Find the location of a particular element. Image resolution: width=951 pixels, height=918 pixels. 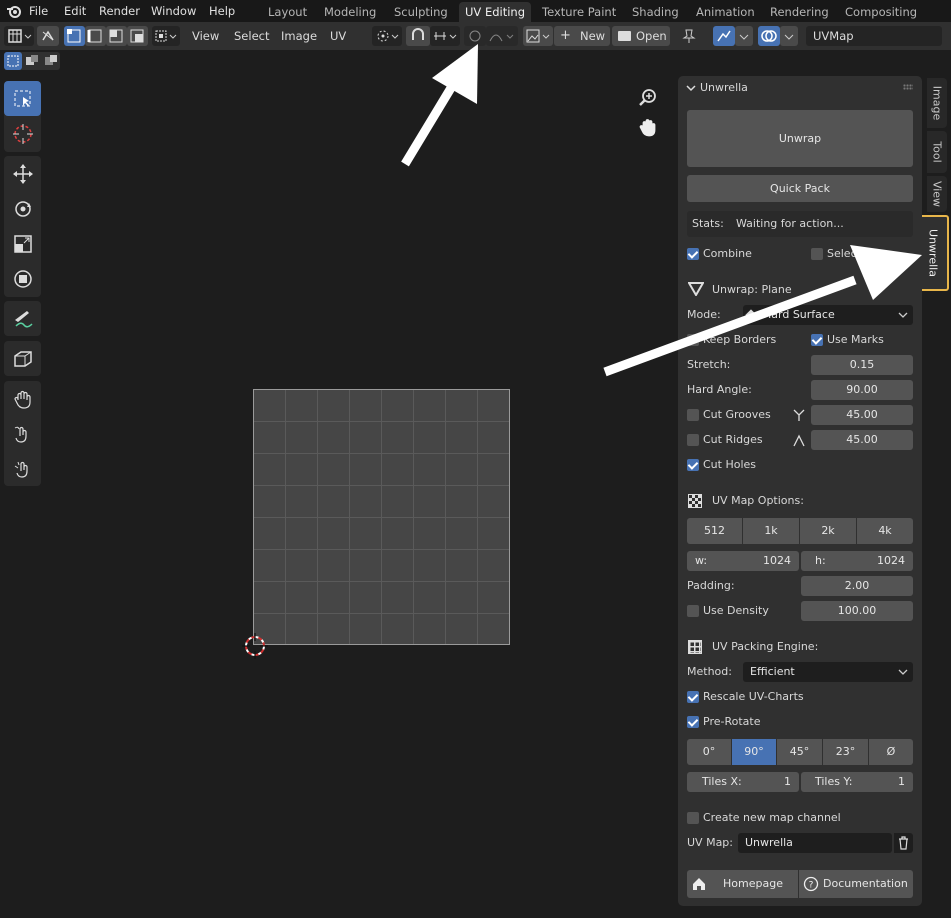

menu-render: Render is located at coordinates (119, 11).